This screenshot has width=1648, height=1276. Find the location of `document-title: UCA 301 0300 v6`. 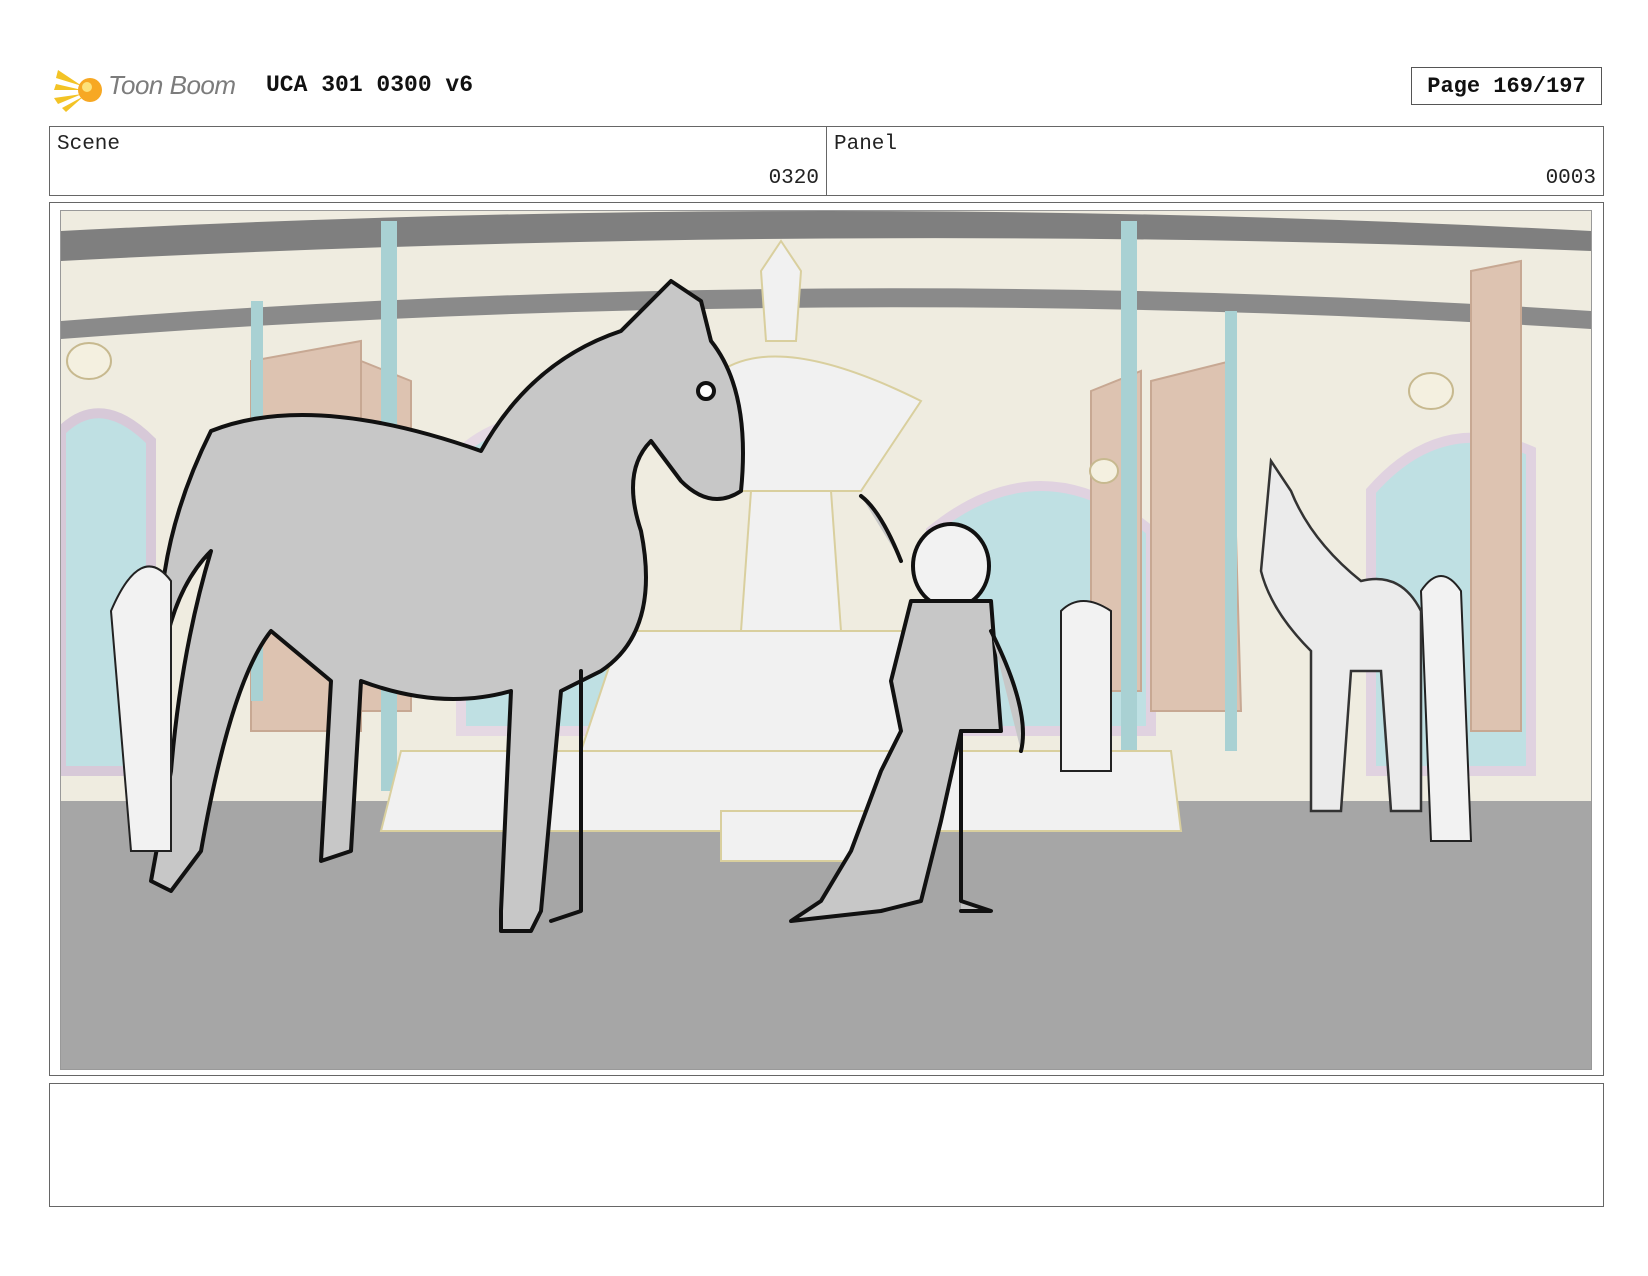

document-title: UCA 301 0300 v6 is located at coordinates (370, 85).